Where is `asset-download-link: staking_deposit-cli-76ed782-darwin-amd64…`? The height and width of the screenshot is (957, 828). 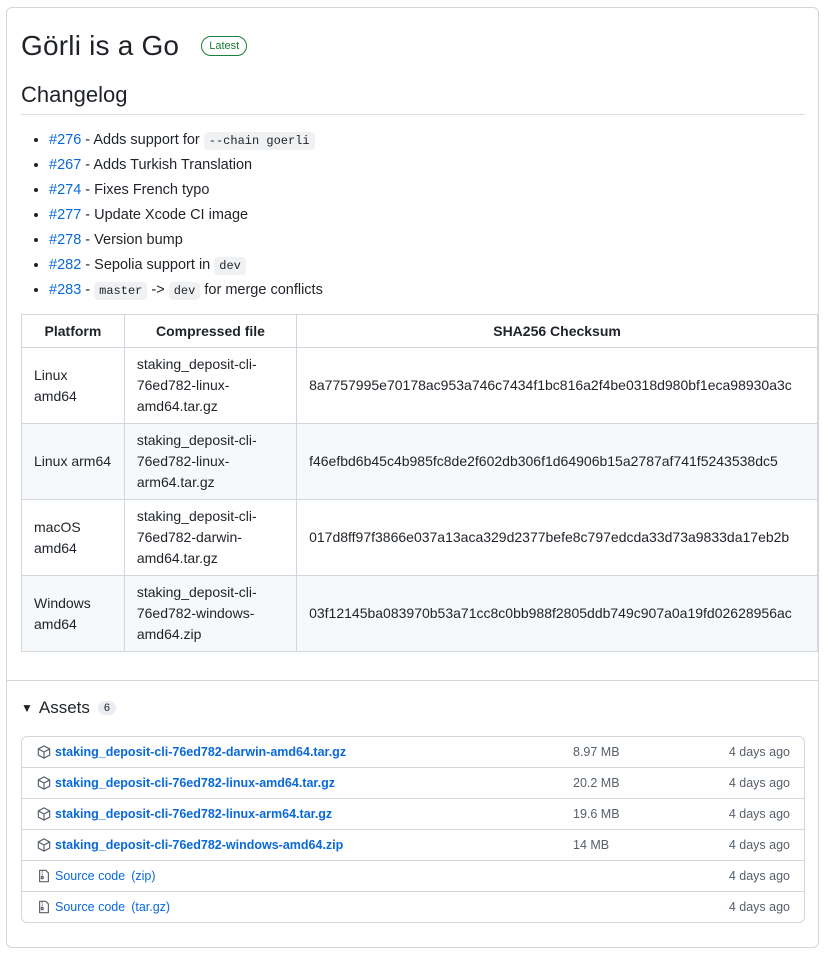 asset-download-link: staking_deposit-cli-76ed782-darwin-amd64… is located at coordinates (200, 752).